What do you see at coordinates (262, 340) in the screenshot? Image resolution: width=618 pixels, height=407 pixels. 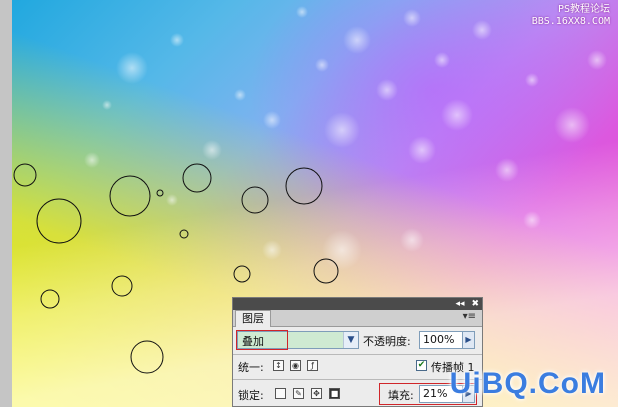 I see `blend-mode-highlight` at bounding box center [262, 340].